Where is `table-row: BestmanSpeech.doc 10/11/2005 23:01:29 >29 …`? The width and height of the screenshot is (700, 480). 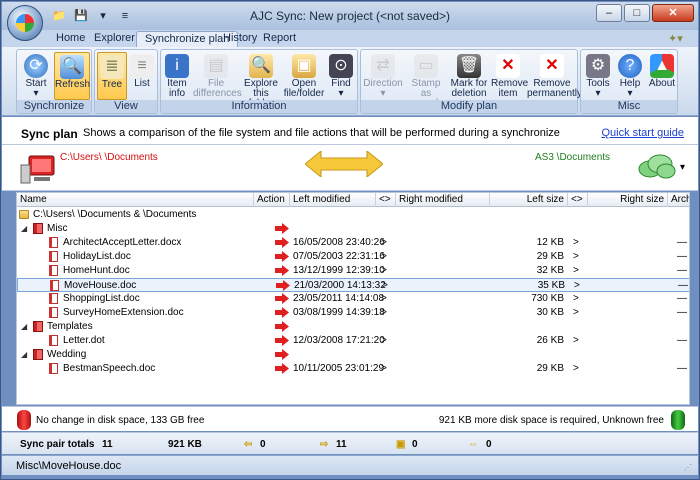
table-row: BestmanSpeech.doc 10/11/2005 23:01:29 >29 … is located at coordinates (353, 369).